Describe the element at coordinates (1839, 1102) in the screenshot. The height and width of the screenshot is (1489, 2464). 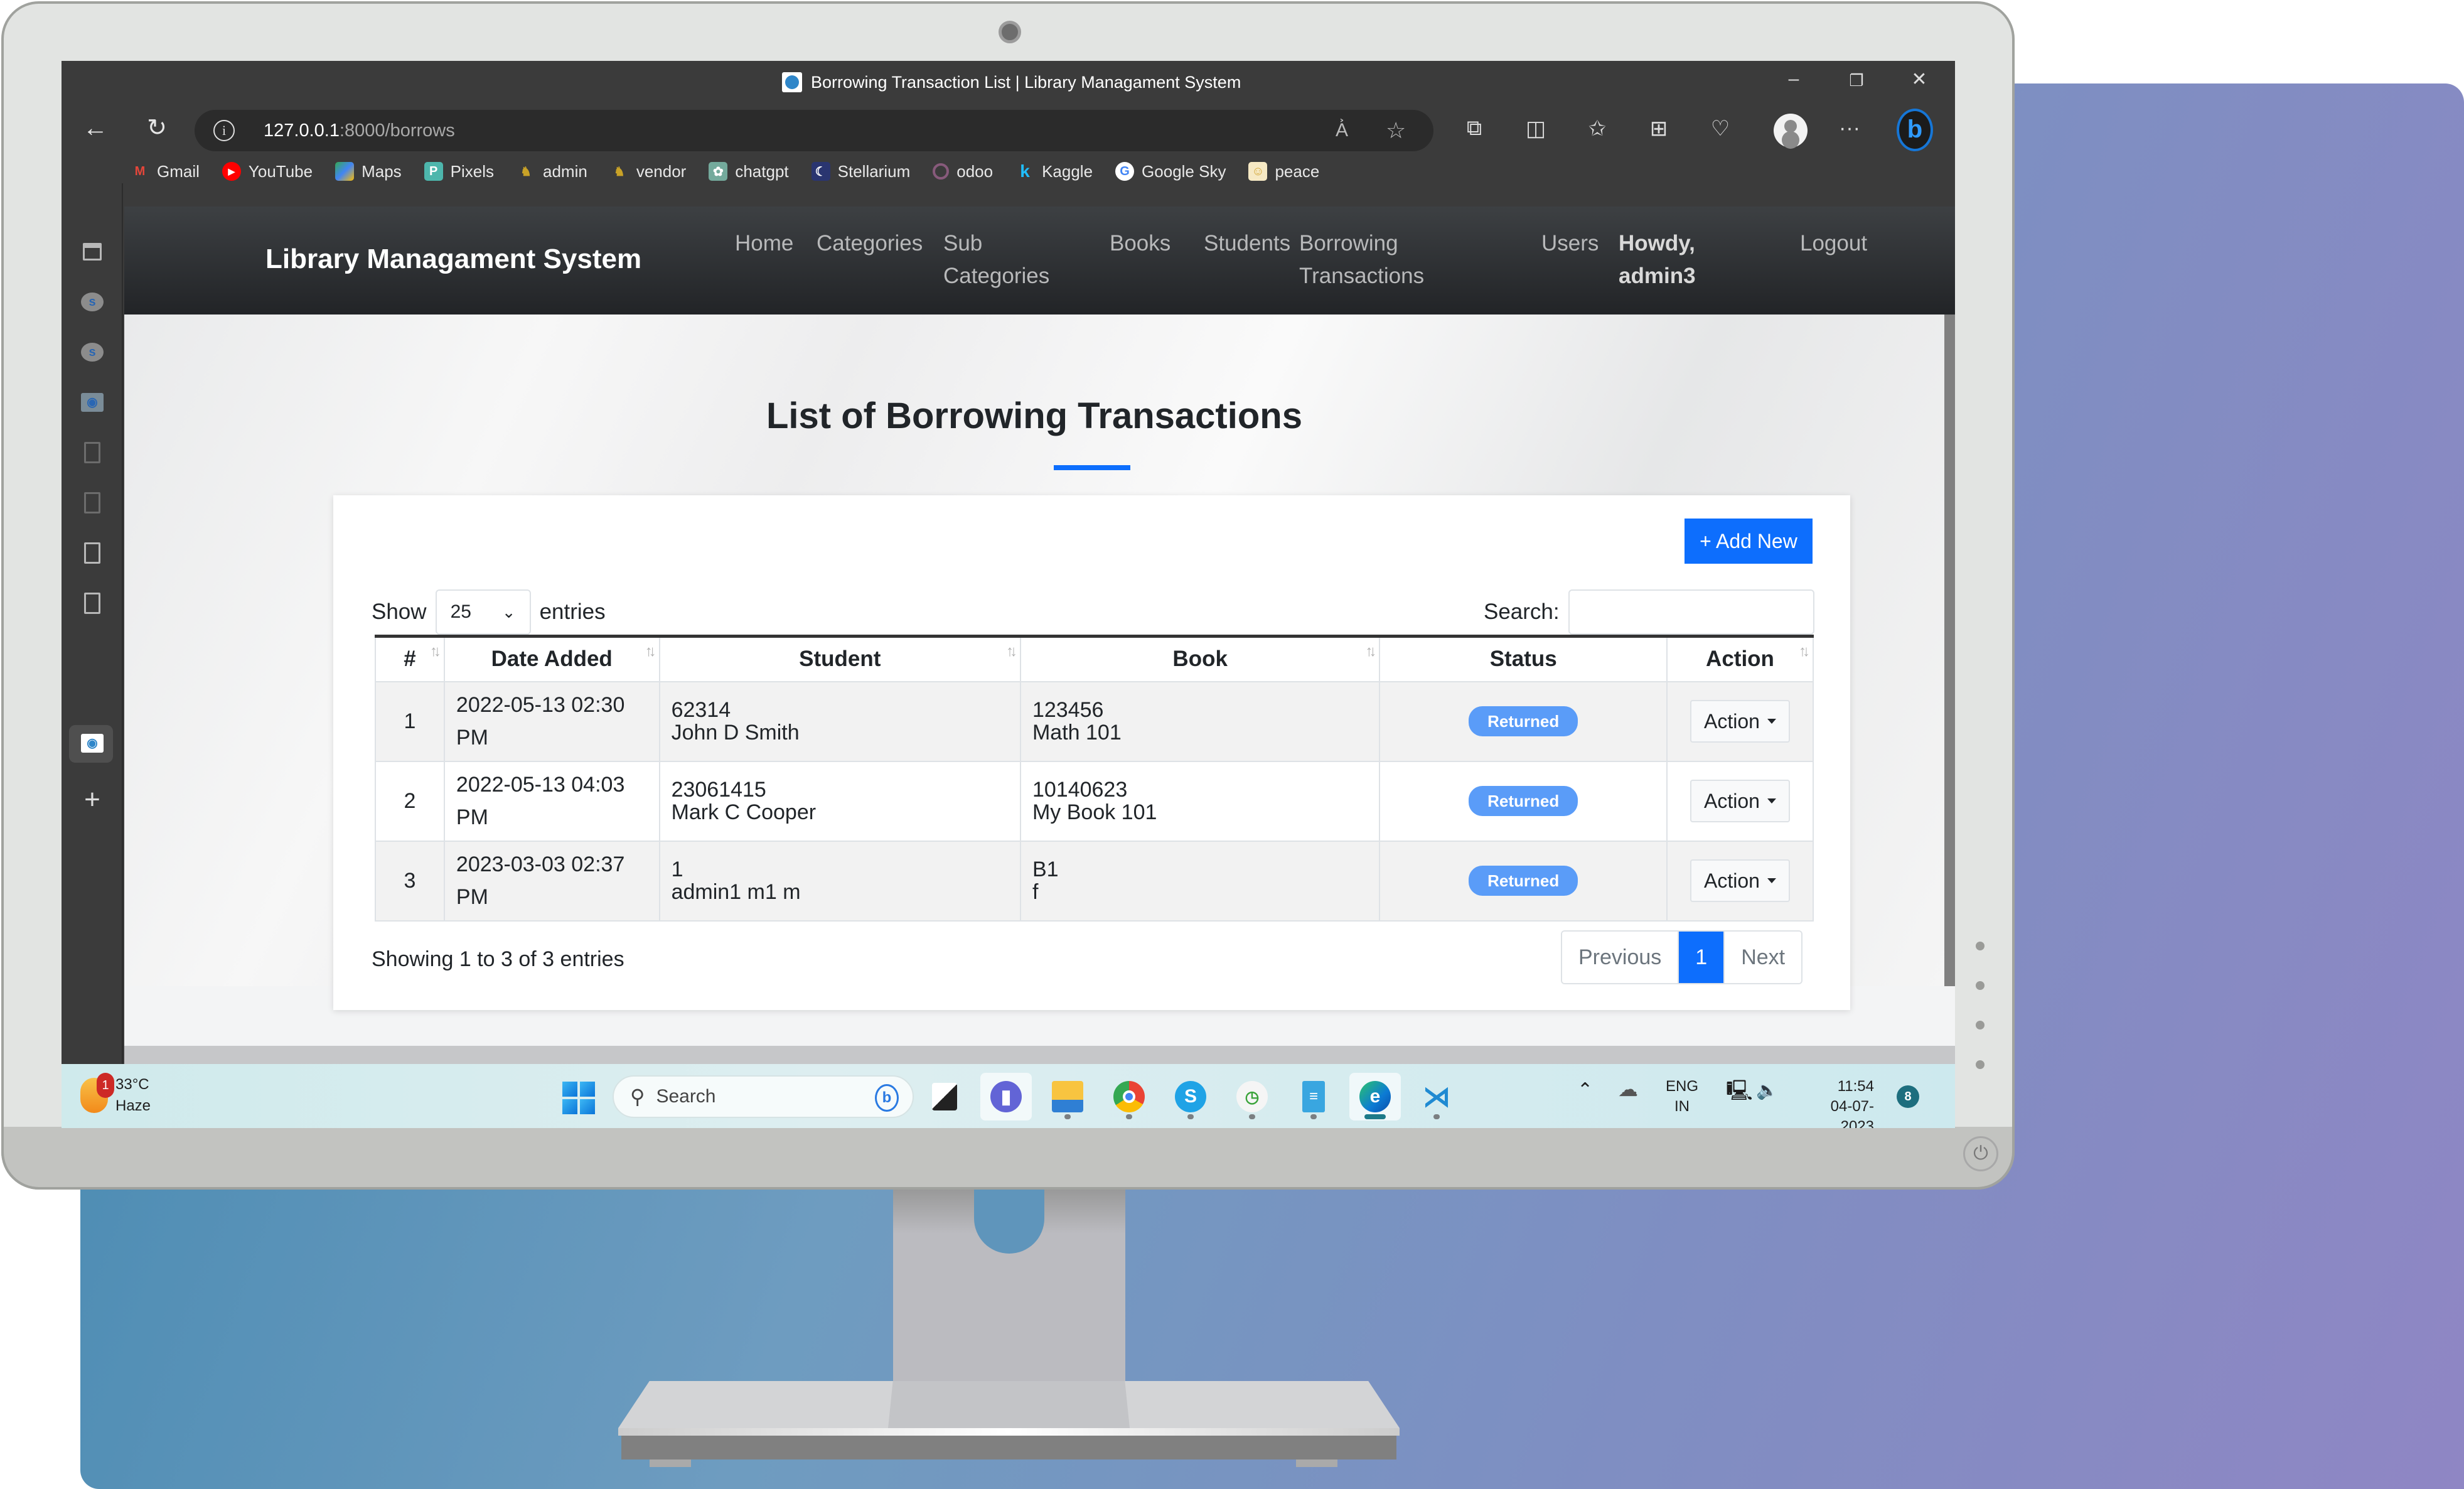
I see `clock: 11:54 04-07-2023` at that location.